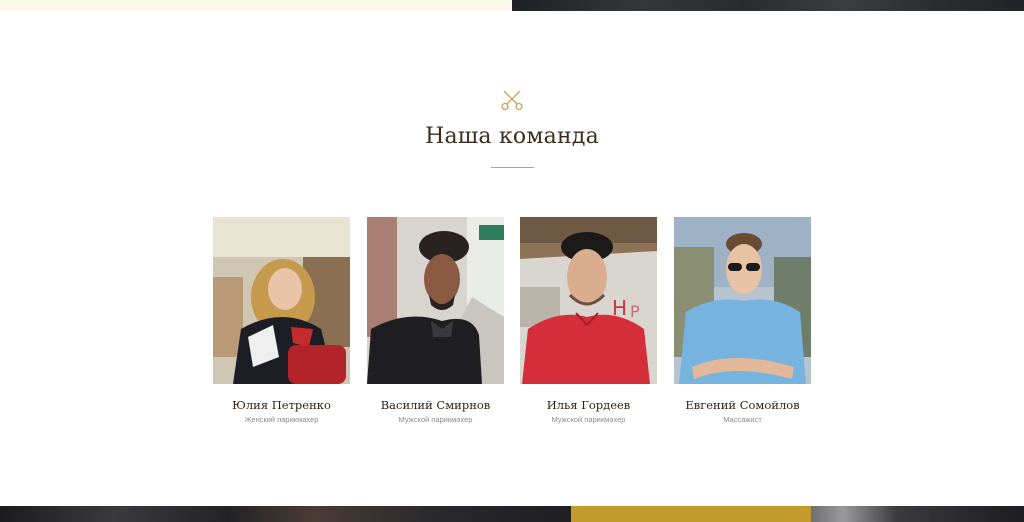  What do you see at coordinates (588, 405) in the screenshot?
I see `team-member-name: Илья Гордеев` at bounding box center [588, 405].